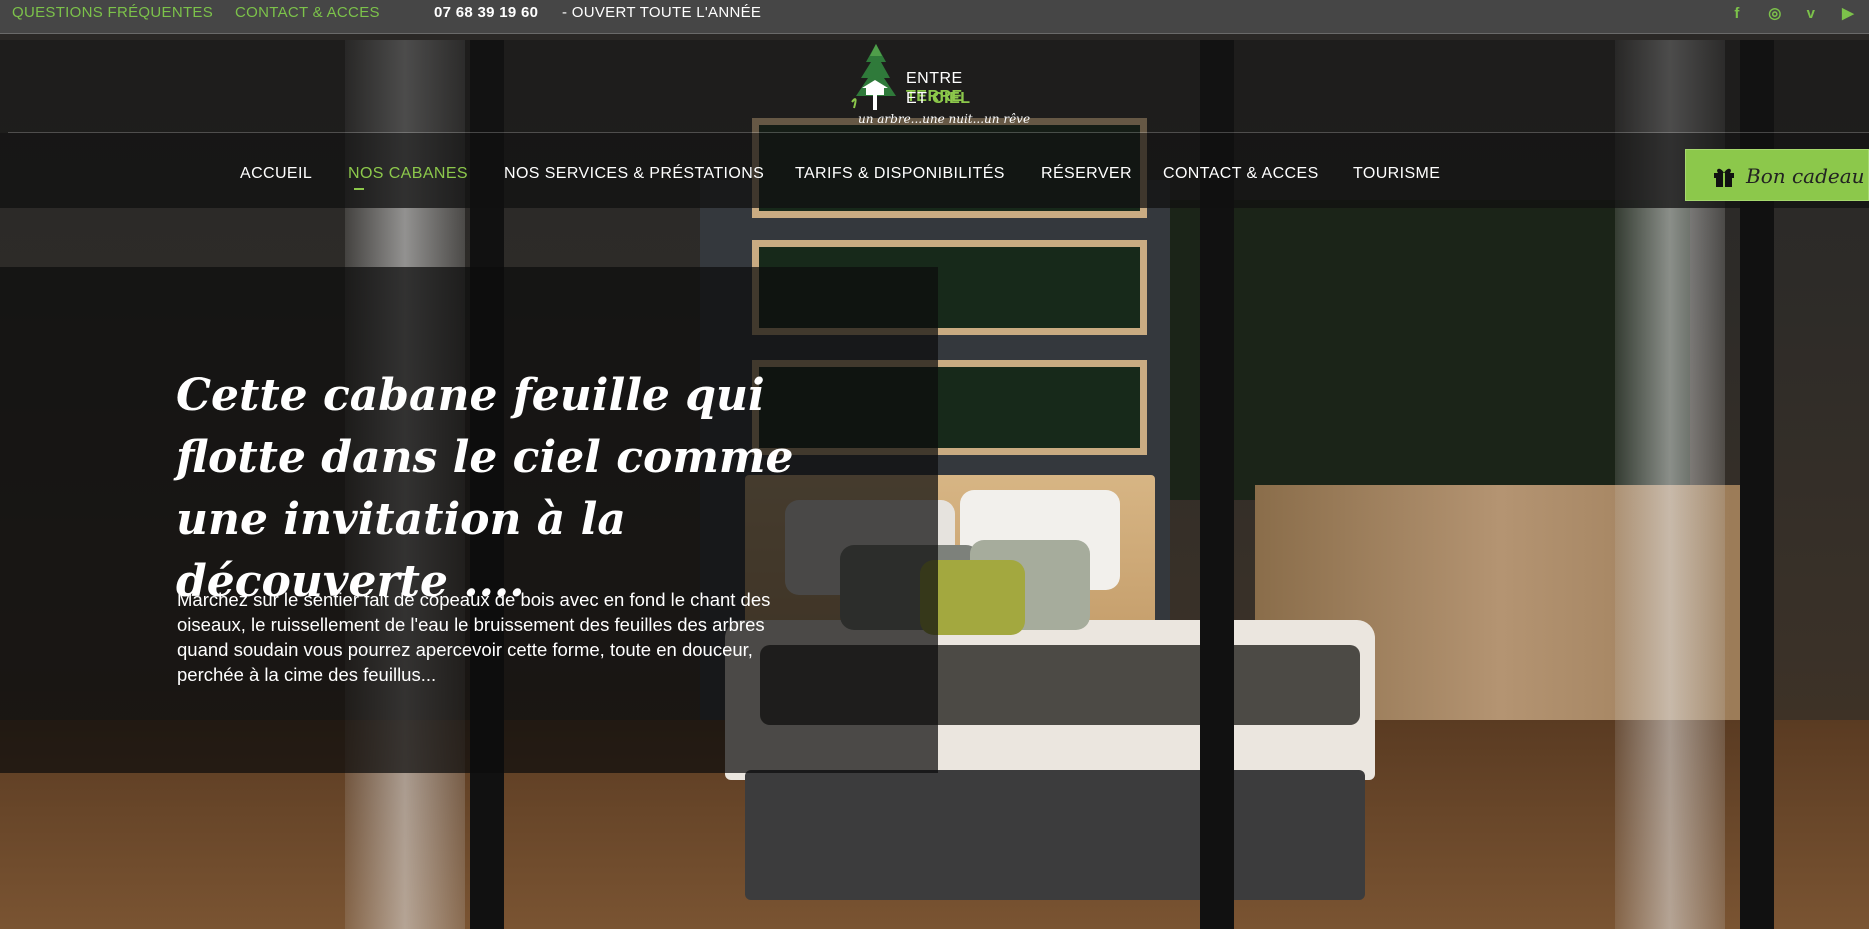 The width and height of the screenshot is (1869, 929). Describe the element at coordinates (408, 174) in the screenshot. I see `nav-item-nos-cabanes: NOS CABANES` at that location.